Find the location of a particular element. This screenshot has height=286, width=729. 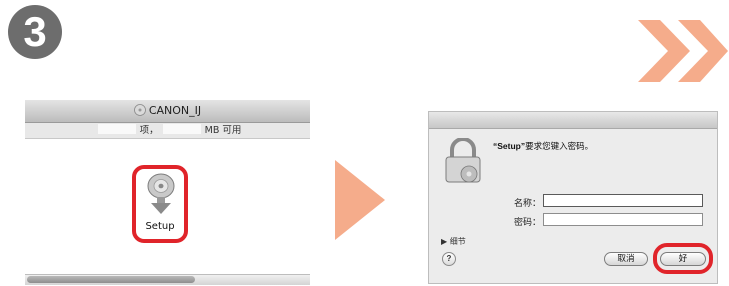

password-field is located at coordinates (623, 219).